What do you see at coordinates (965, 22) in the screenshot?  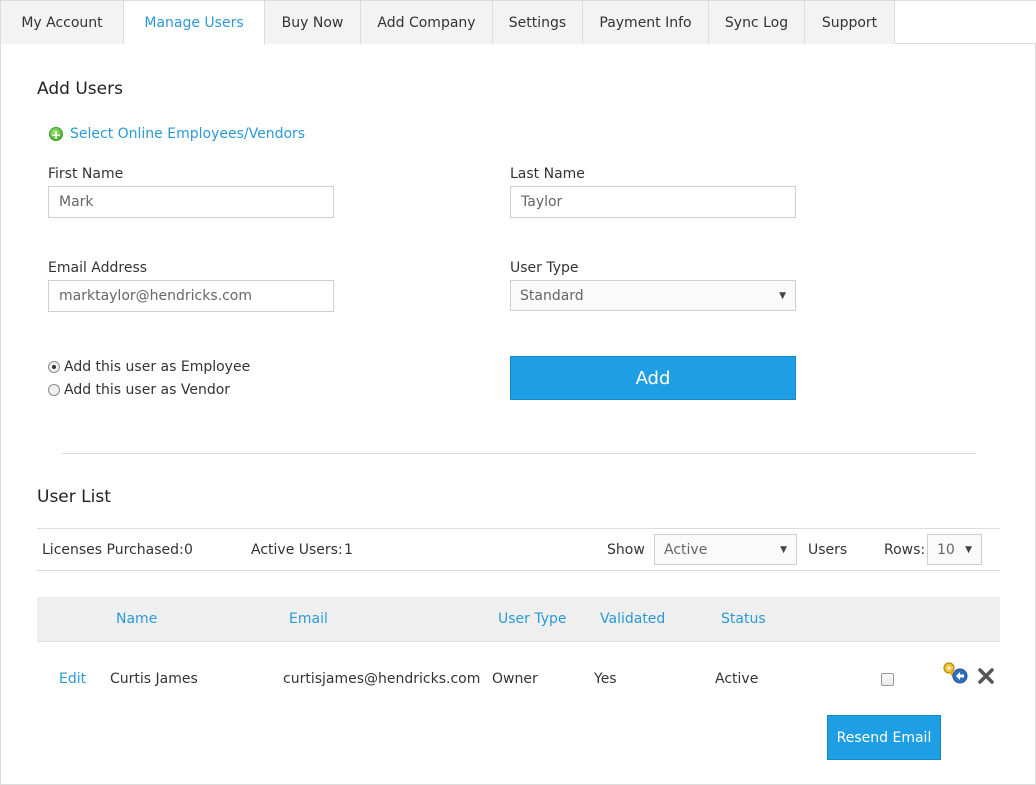 I see `tab-bar-filler` at bounding box center [965, 22].